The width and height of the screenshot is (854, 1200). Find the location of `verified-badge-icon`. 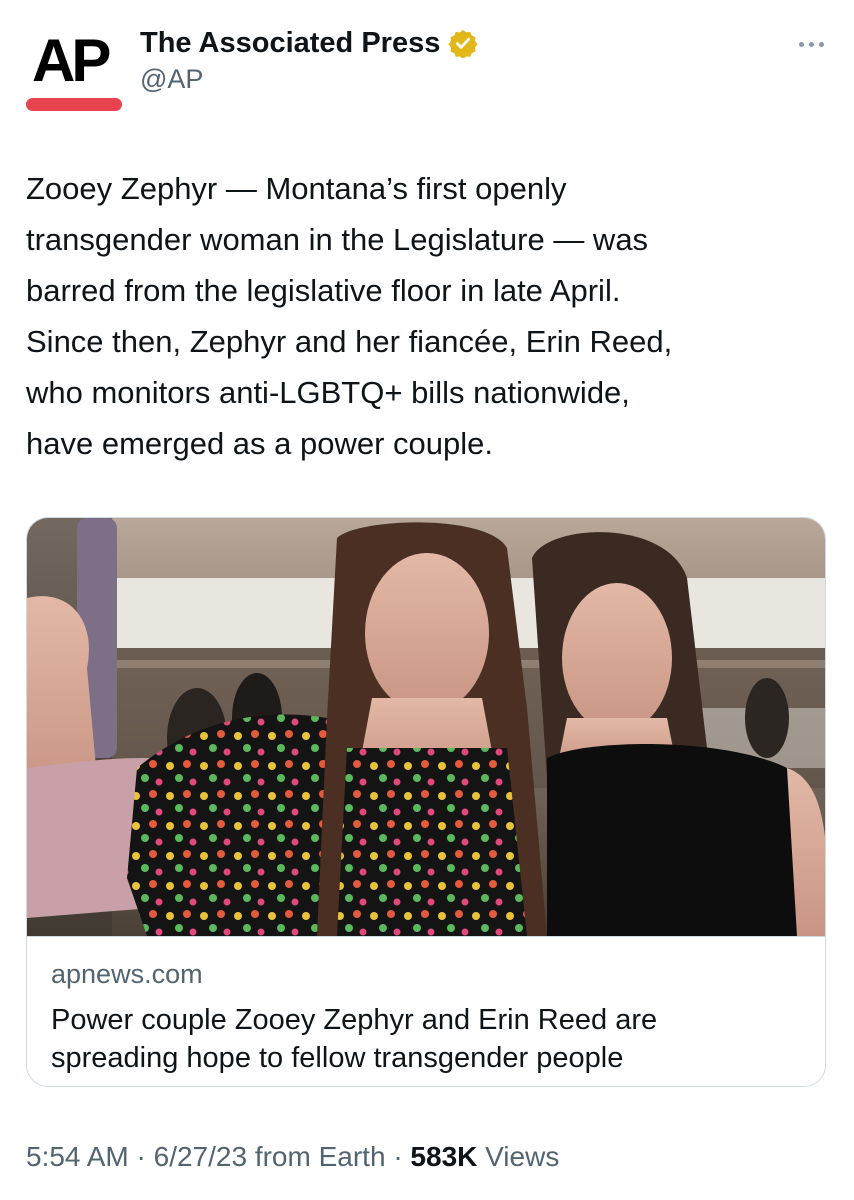

verified-badge-icon is located at coordinates (463, 43).